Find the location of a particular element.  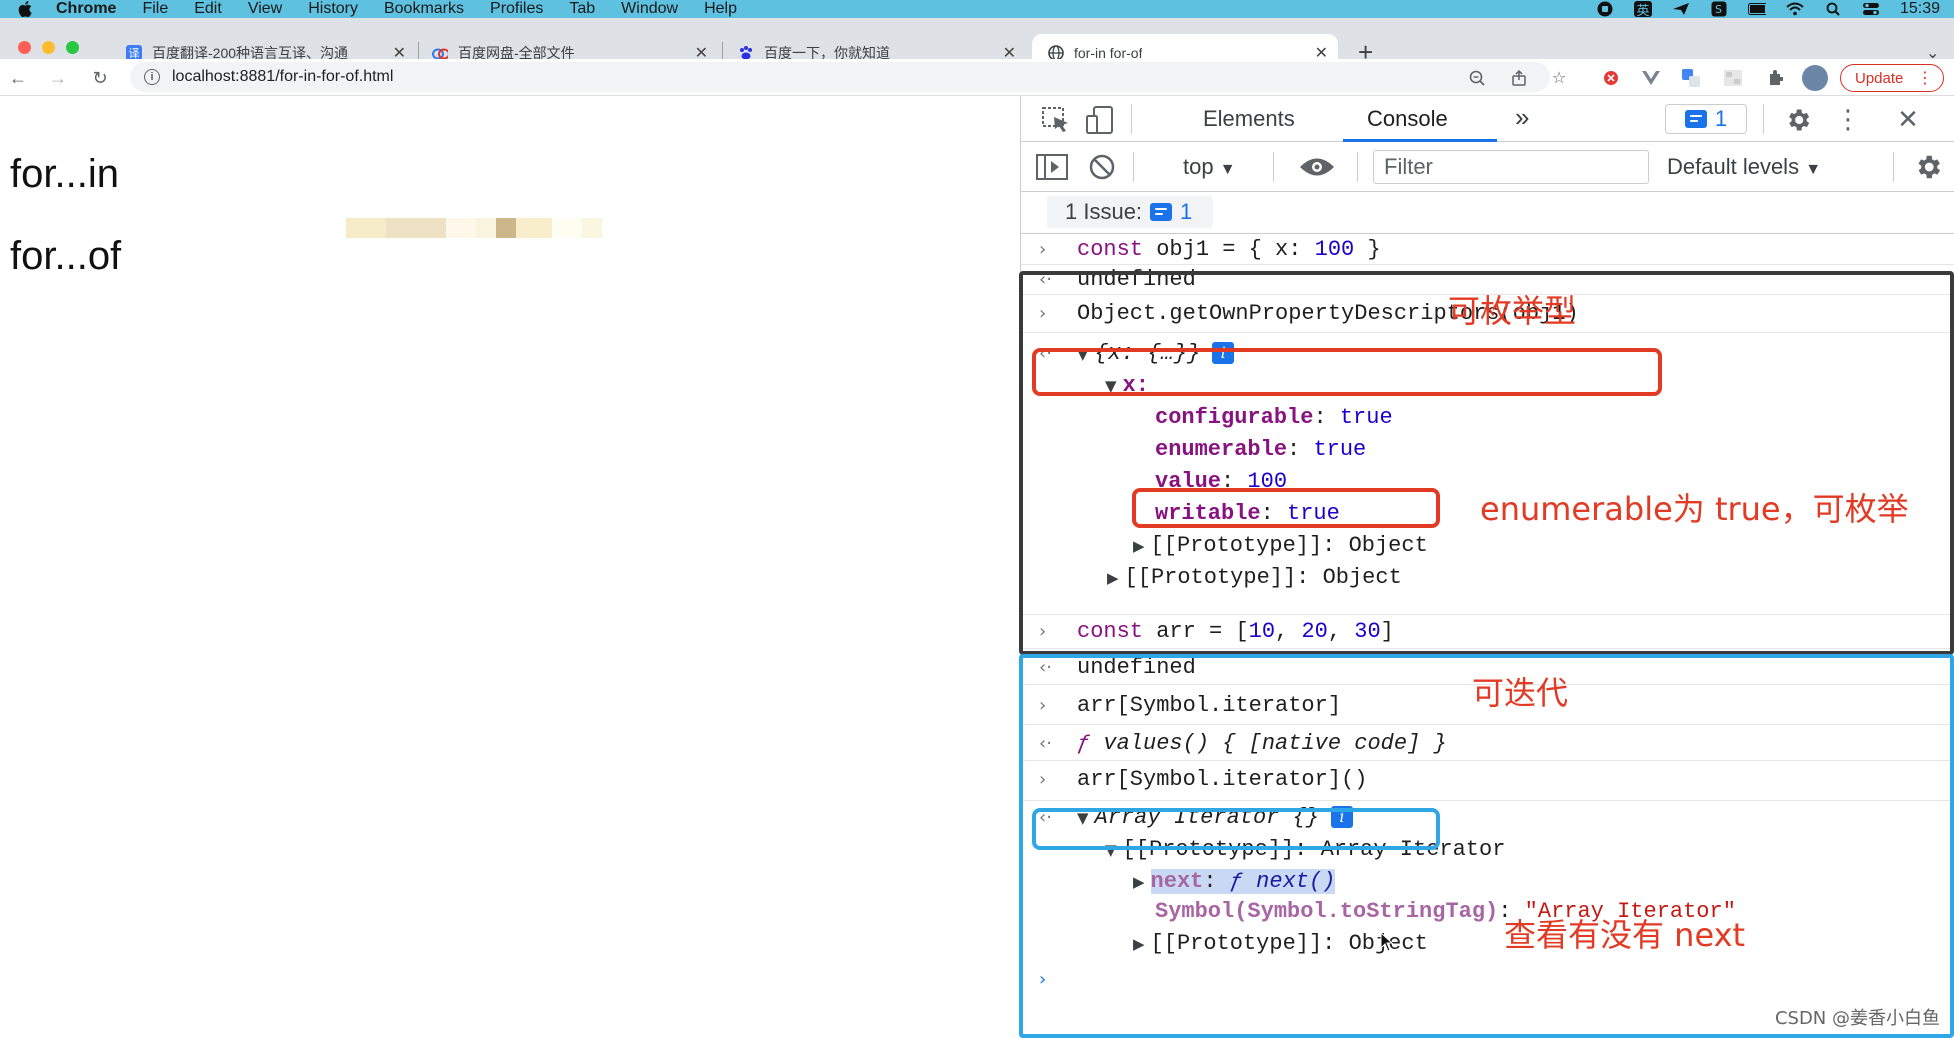

annotation-label-enumerable-type: 可枚举型 is located at coordinates (1512, 311).